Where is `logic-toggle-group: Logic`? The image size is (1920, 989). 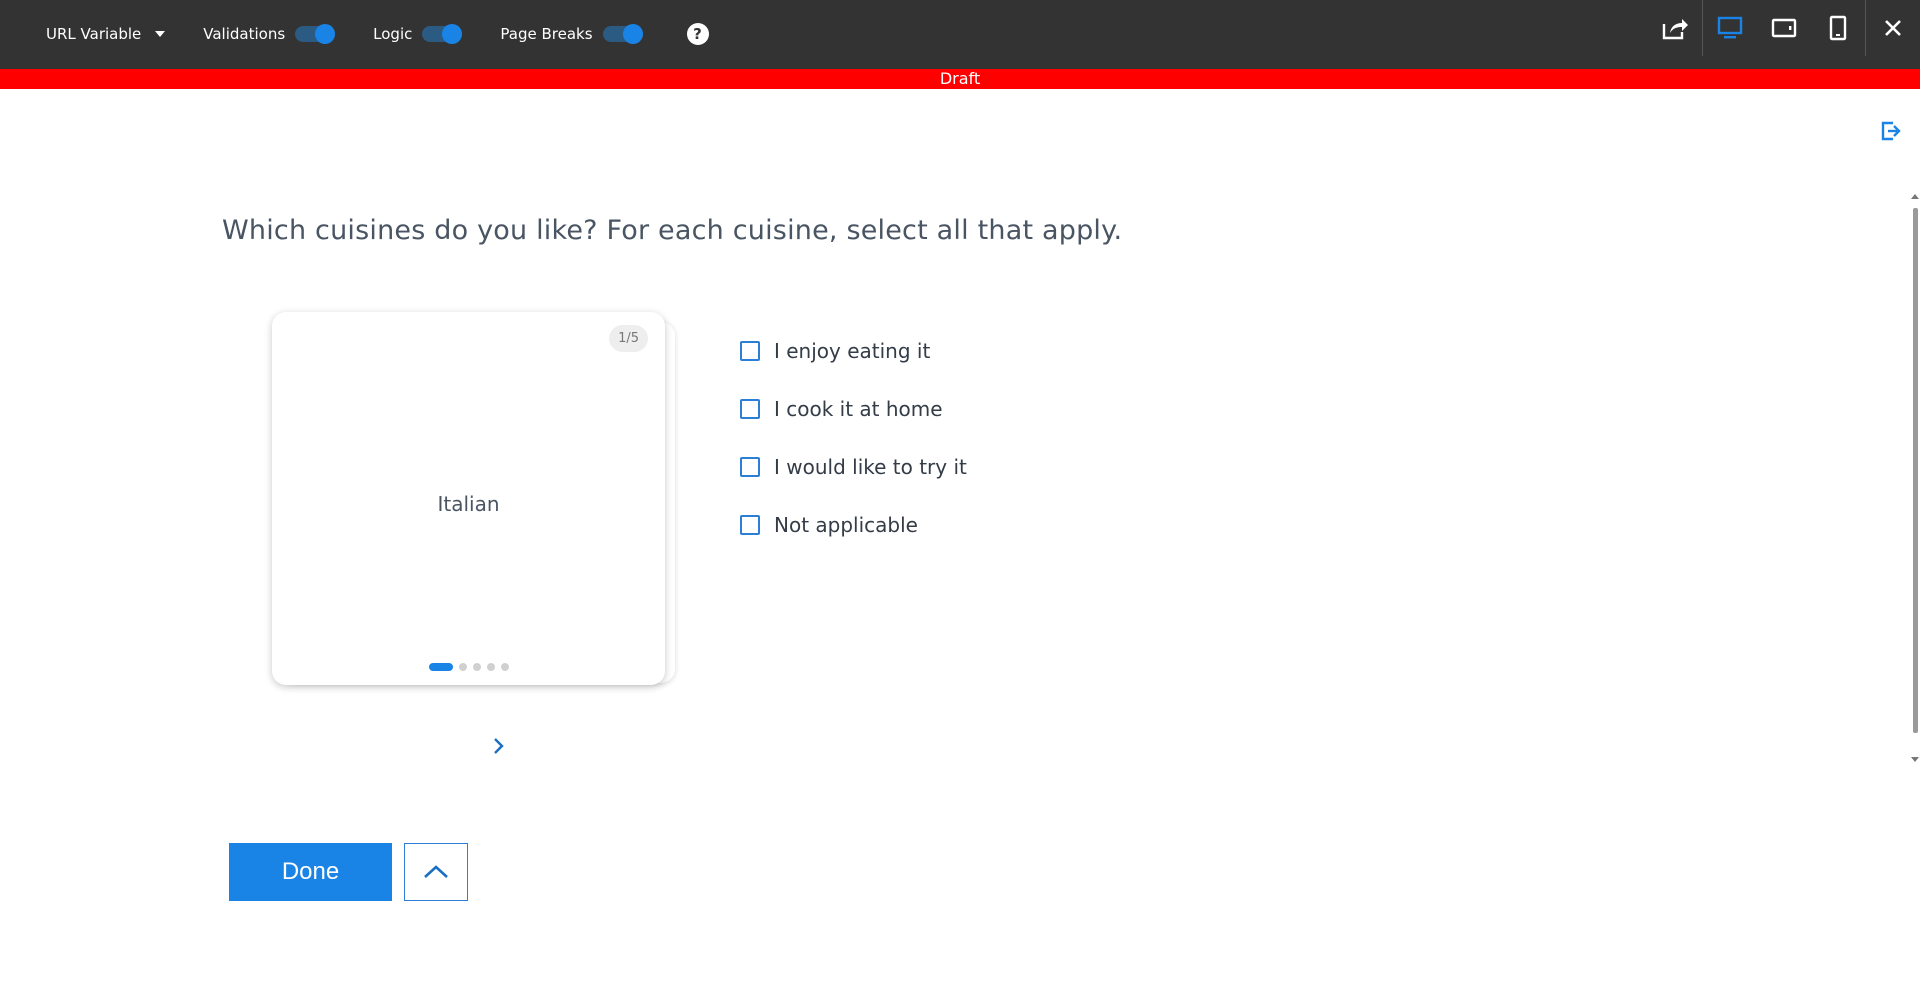
logic-toggle-group: Logic is located at coordinates (418, 34).